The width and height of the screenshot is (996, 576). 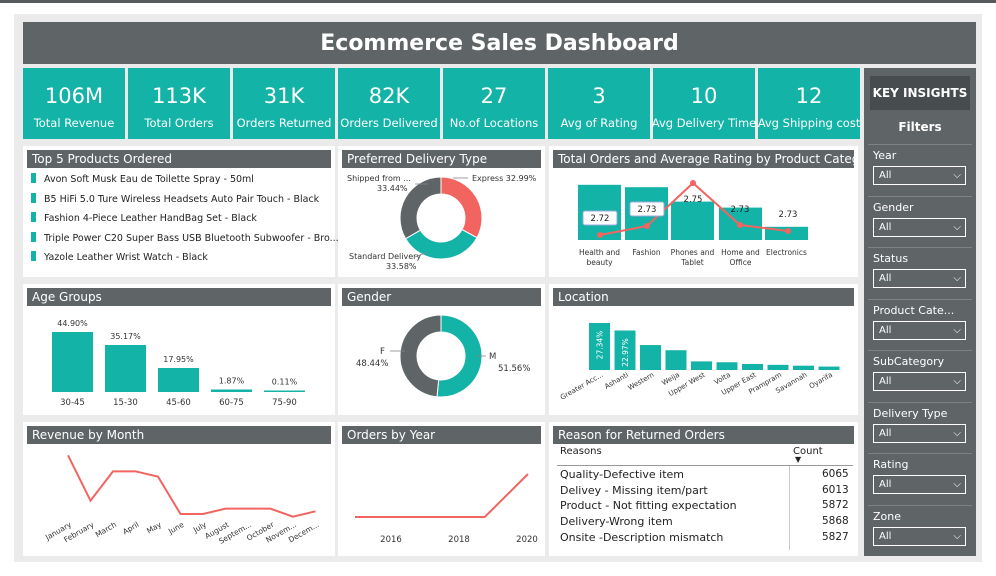 I want to click on kpi-label: Orders Delivered, so click(x=389, y=123).